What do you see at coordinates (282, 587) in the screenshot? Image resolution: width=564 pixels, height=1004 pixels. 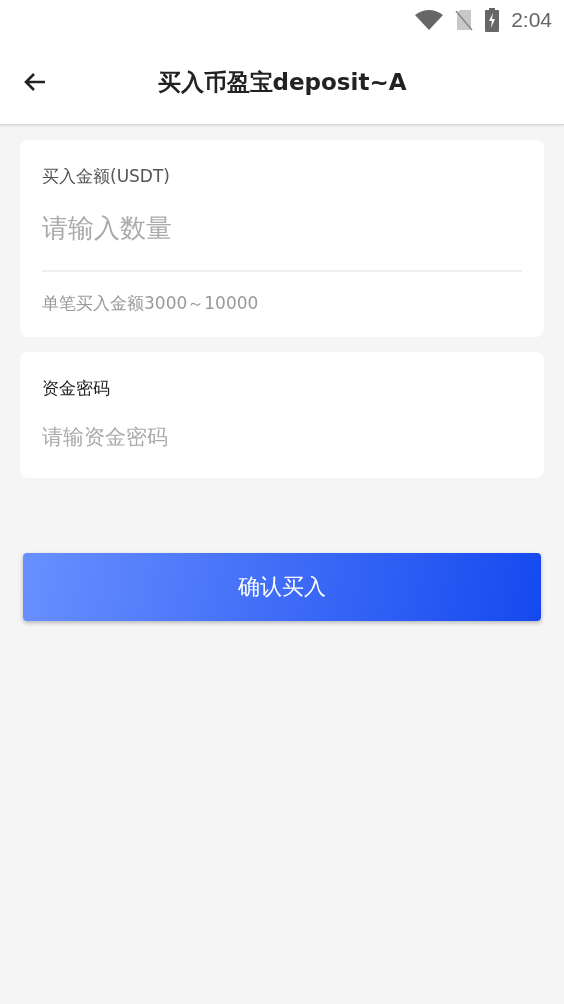 I see `confirm-button: 确认买入` at bounding box center [282, 587].